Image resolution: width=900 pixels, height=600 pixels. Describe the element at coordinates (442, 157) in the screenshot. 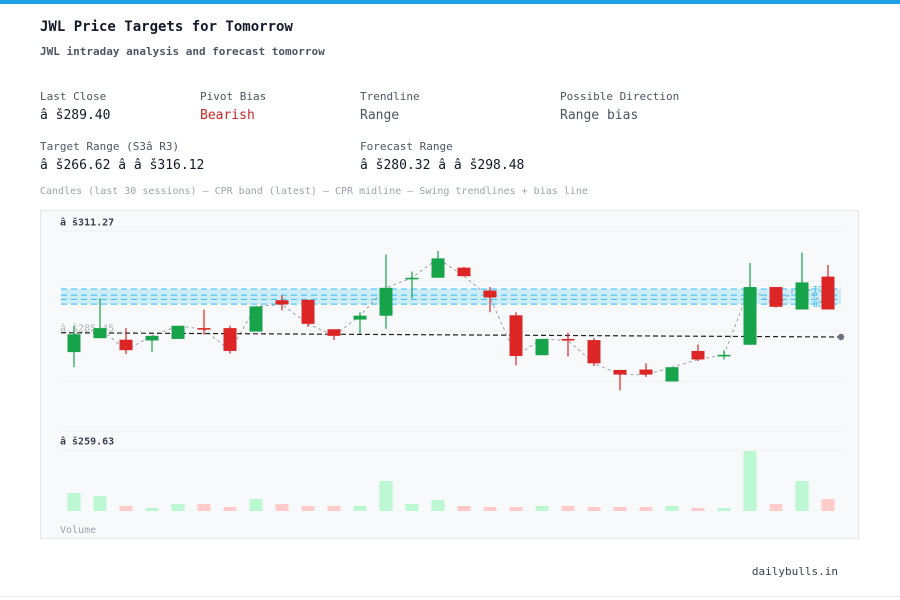

I see `stat-forecast-range: Forecast Range â š280.32 â â š298.48` at that location.